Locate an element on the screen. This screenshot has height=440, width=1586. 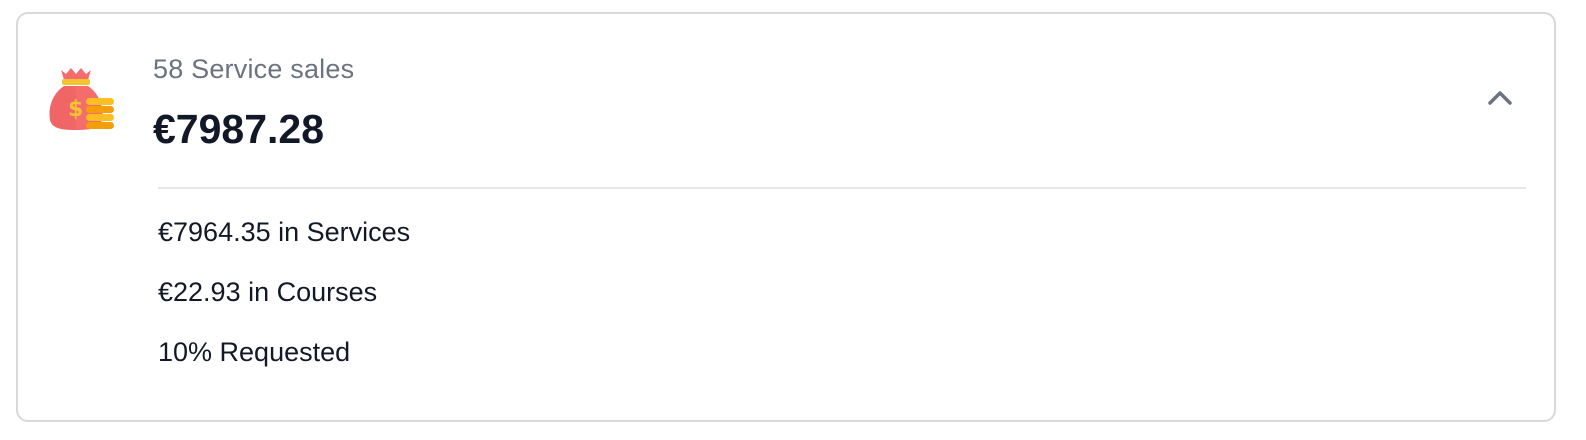
collapse-toggle-button is located at coordinates (1500, 98).